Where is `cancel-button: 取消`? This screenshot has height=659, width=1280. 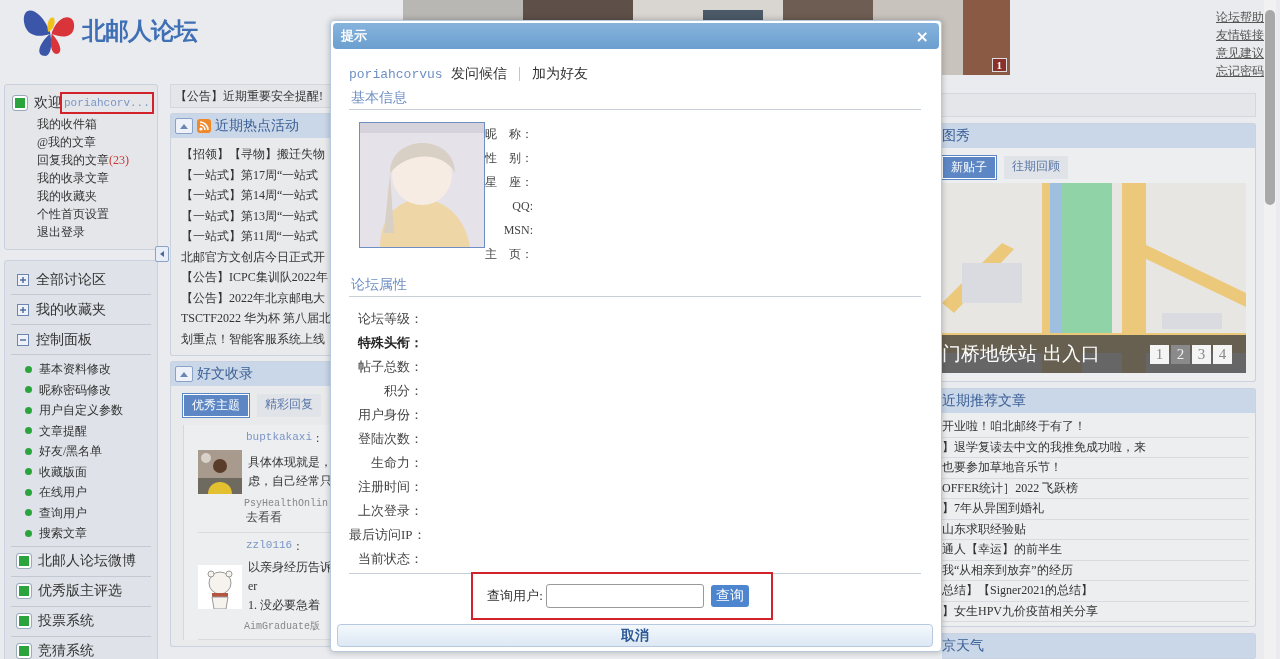 cancel-button: 取消 is located at coordinates (635, 635).